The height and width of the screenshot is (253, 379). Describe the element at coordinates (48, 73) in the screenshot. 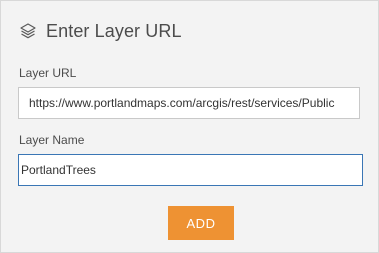

I see `layer-url-label: Layer URL` at that location.